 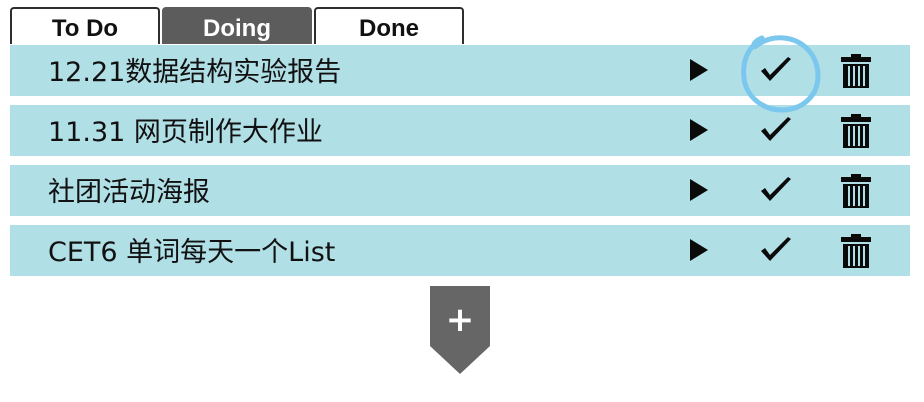 I want to click on add-task-button: +, so click(x=460, y=330).